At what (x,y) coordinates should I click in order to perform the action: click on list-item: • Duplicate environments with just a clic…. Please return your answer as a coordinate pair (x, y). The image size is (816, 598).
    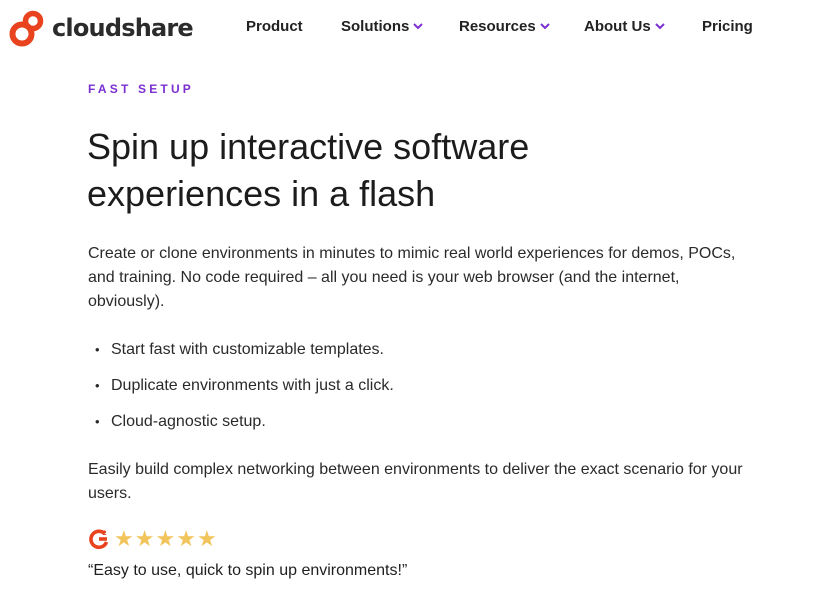
    Looking at the image, I should click on (244, 392).